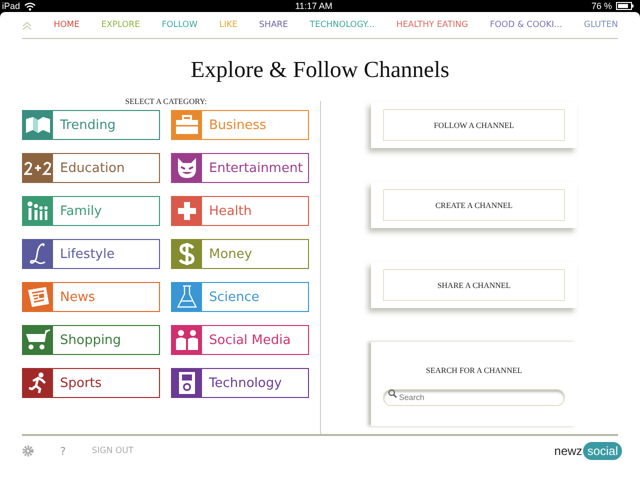  What do you see at coordinates (601, 6) in the screenshot?
I see `battery-percent: 76 %` at bounding box center [601, 6].